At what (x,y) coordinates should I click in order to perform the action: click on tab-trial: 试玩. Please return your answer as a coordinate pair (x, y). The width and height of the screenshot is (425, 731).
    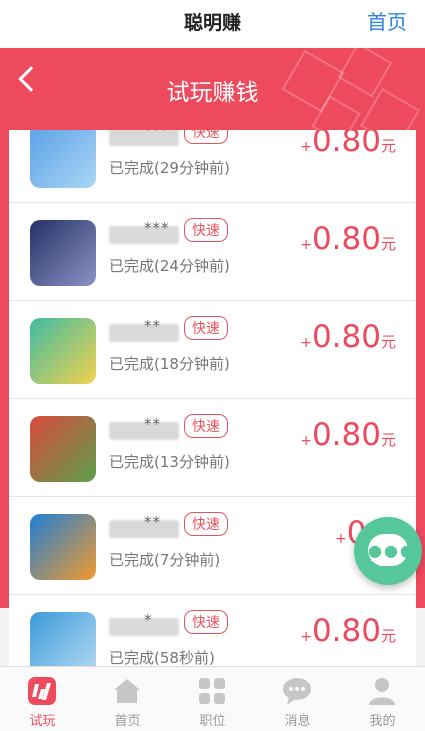
    Looking at the image, I should click on (42, 699).